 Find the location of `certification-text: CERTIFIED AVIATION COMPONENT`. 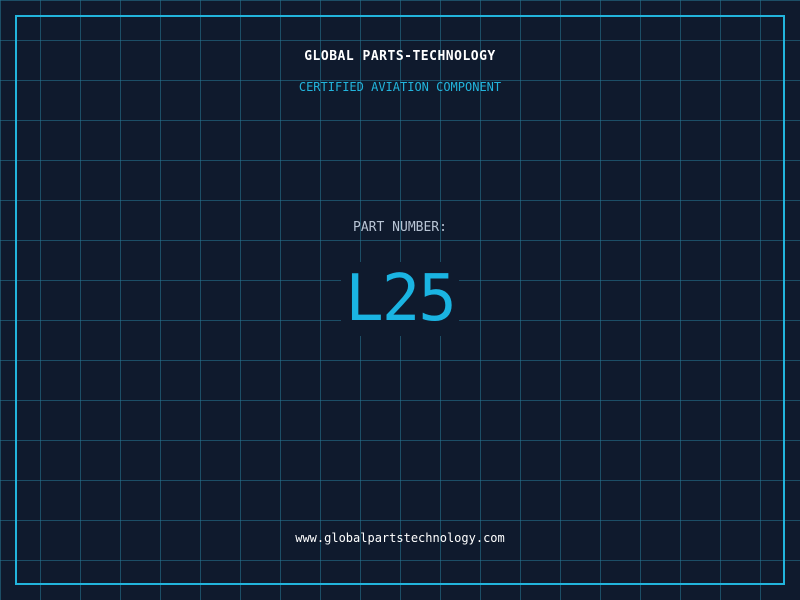

certification-text: CERTIFIED AVIATION COMPONENT is located at coordinates (400, 87).